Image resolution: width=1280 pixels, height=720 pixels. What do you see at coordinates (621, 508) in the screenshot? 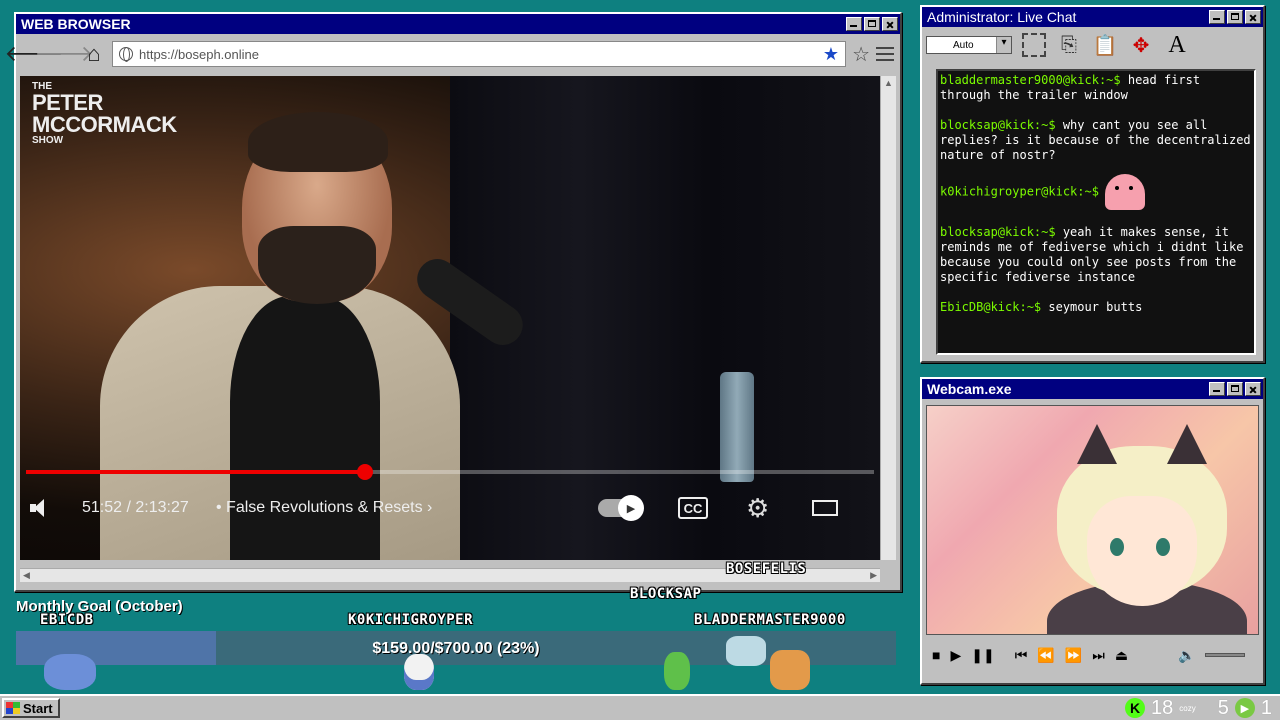
I see `autoplay-toggle` at bounding box center [621, 508].